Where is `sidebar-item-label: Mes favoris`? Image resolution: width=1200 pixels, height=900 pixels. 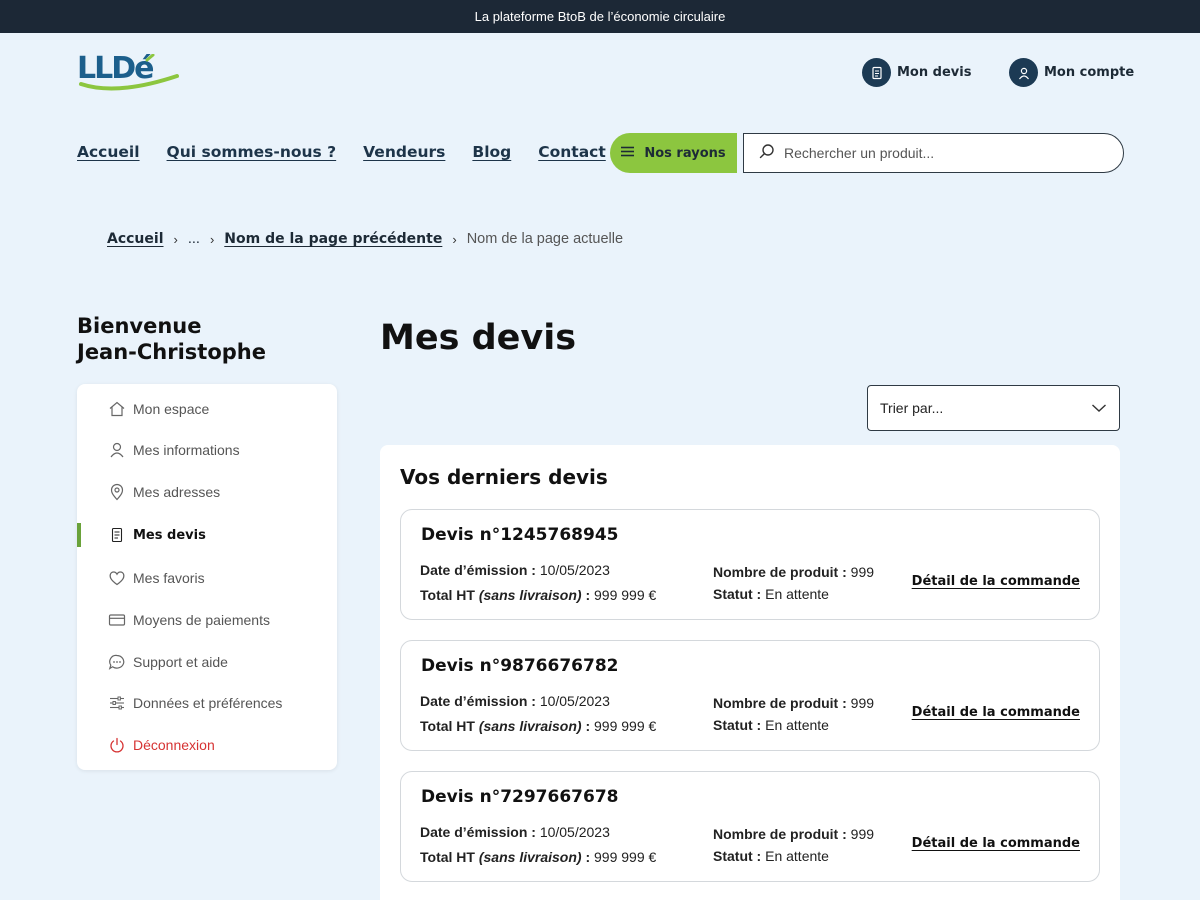
sidebar-item-label: Mes favoris is located at coordinates (169, 578).